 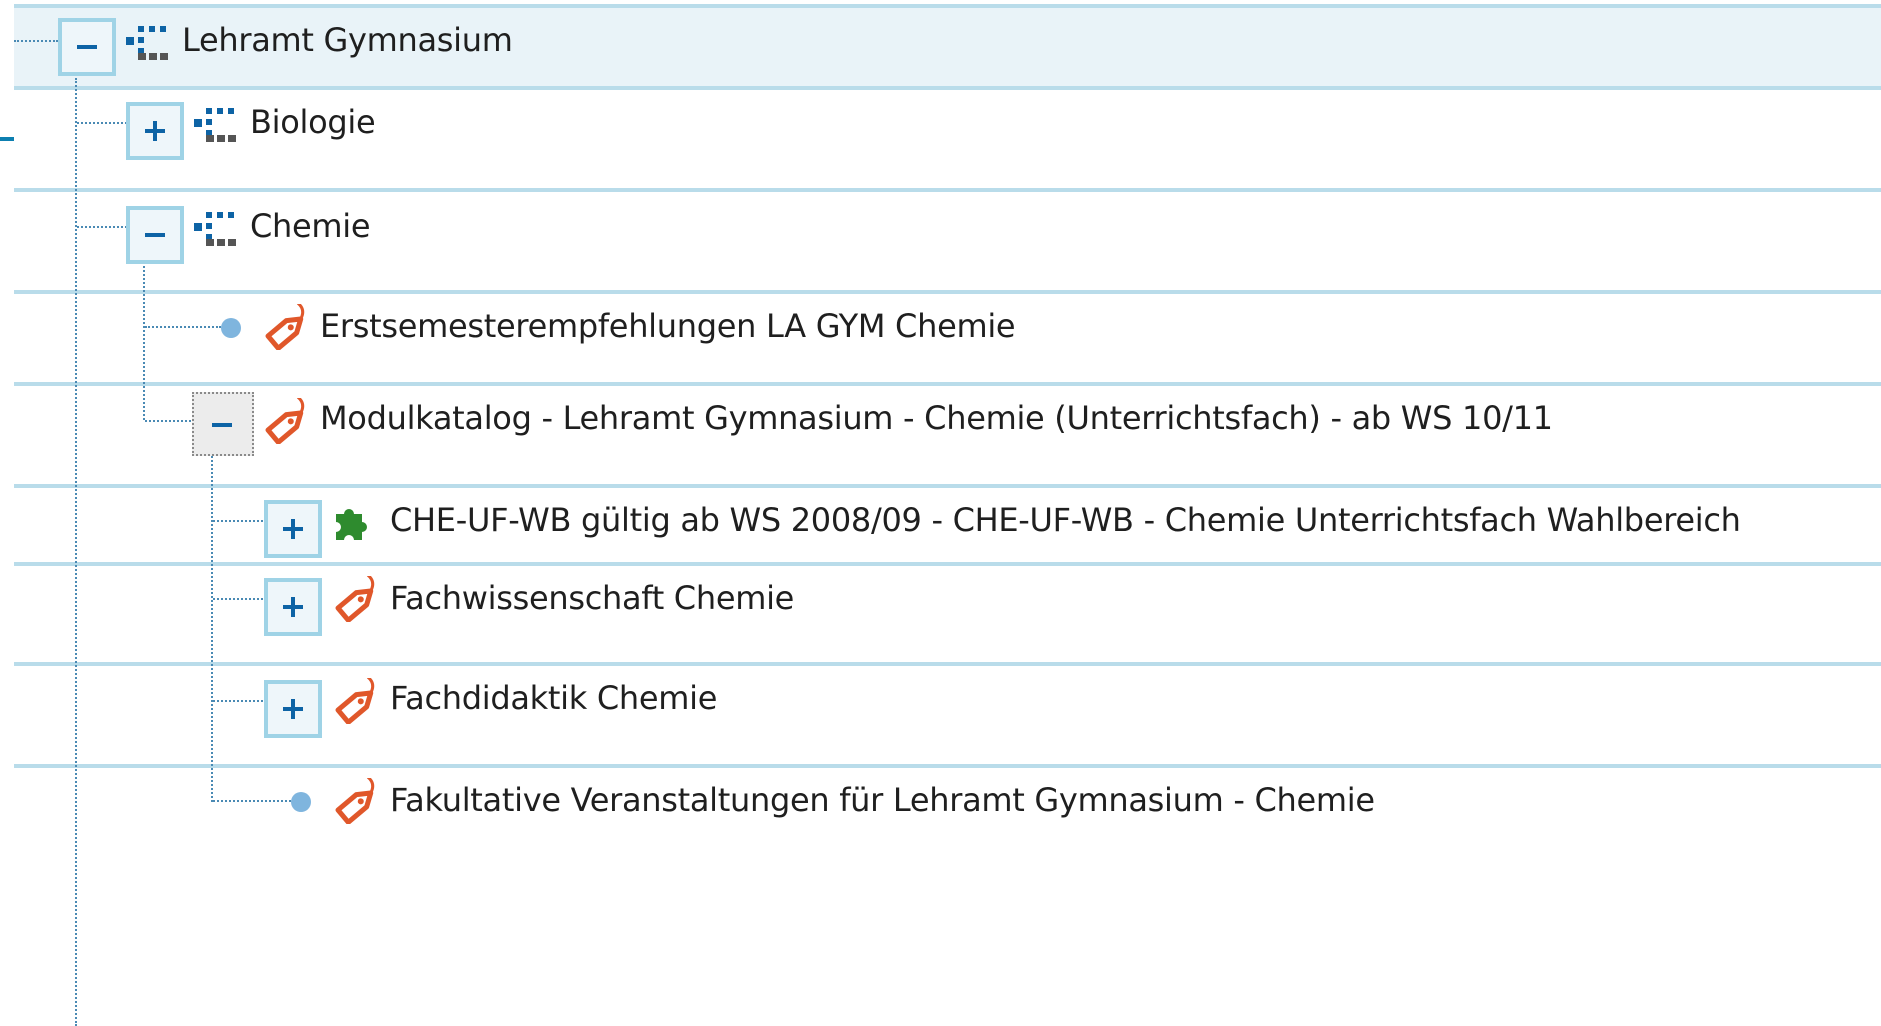 What do you see at coordinates (347, 40) in the screenshot?
I see `tree-label-lehramt-gymnasium: Lehramt Gymnasium` at bounding box center [347, 40].